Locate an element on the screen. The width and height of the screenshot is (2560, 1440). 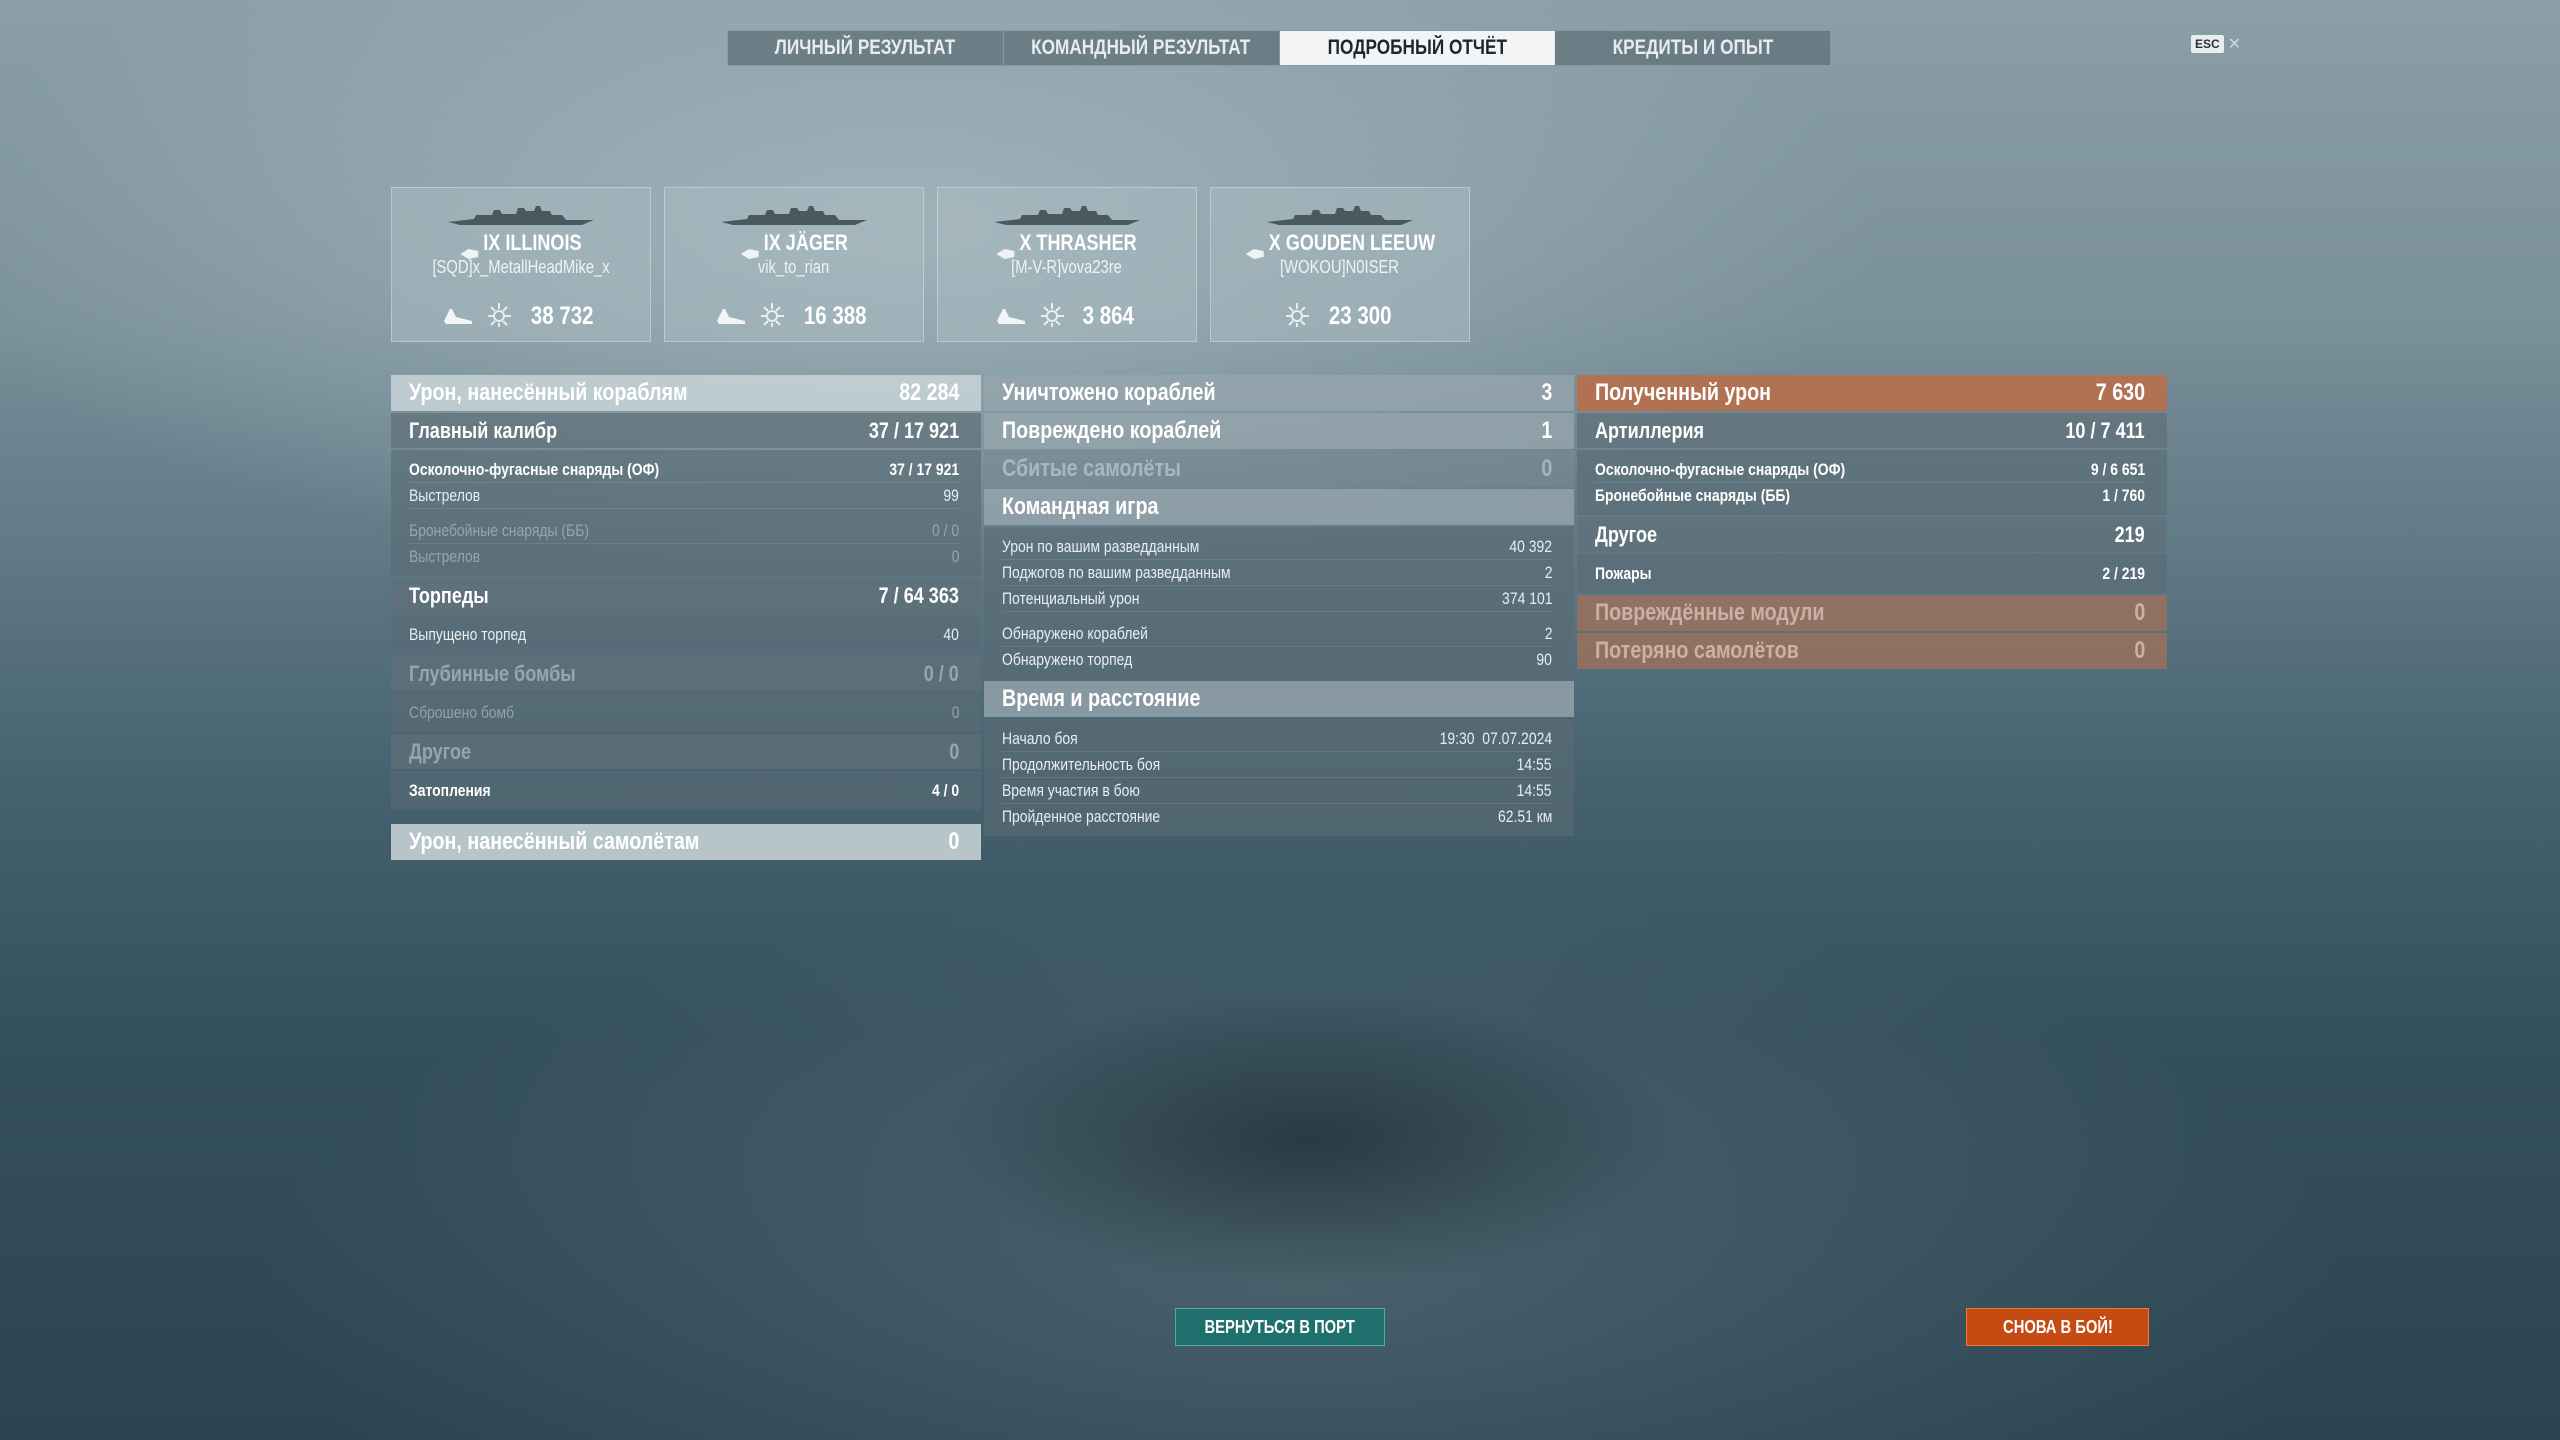
esc-key-hint: ESC is located at coordinates (2207, 44).